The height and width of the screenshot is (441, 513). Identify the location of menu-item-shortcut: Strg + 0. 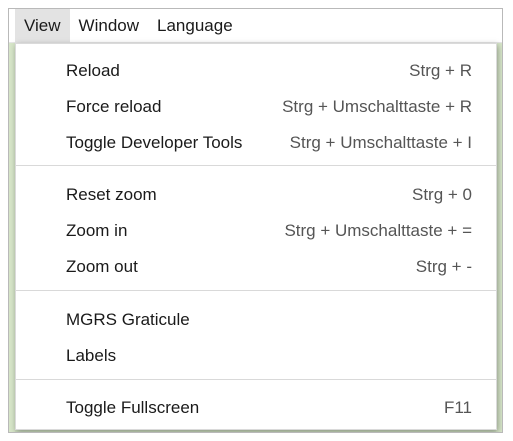
(441, 194).